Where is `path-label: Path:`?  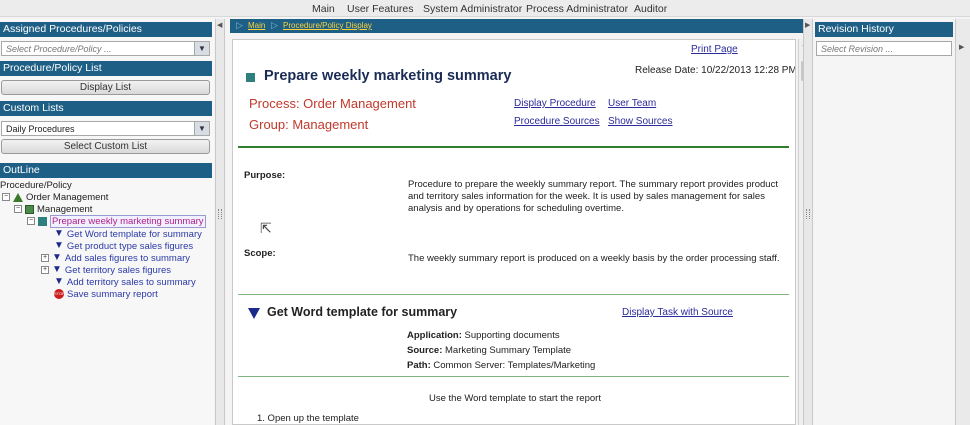
path-label: Path: is located at coordinates (419, 365).